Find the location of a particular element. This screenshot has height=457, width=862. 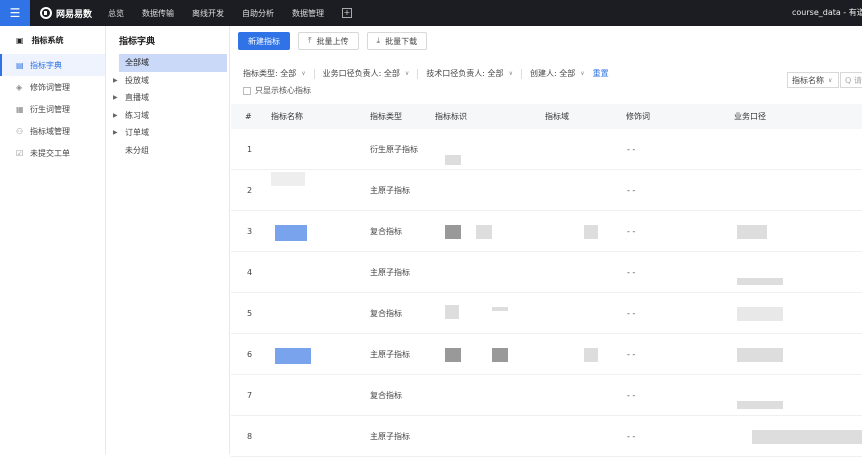

sidebar-item-metric-dict: ▤ 指标字典 is located at coordinates (52, 65).